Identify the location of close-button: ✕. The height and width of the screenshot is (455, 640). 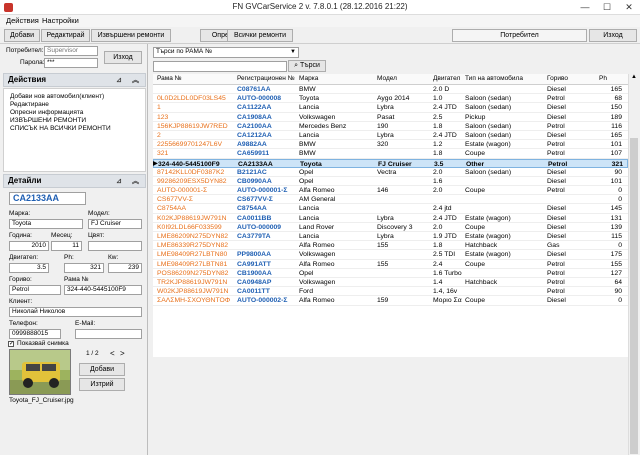
(629, 7).